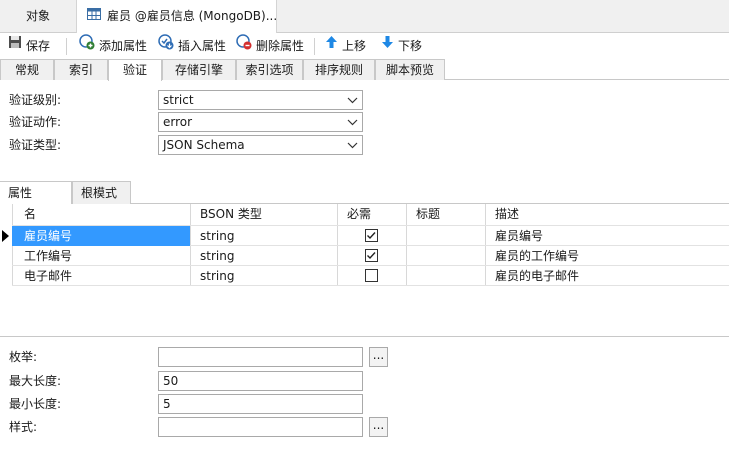 Image resolution: width=729 pixels, height=465 pixels. I want to click on row-1-required-checkbox, so click(371, 235).